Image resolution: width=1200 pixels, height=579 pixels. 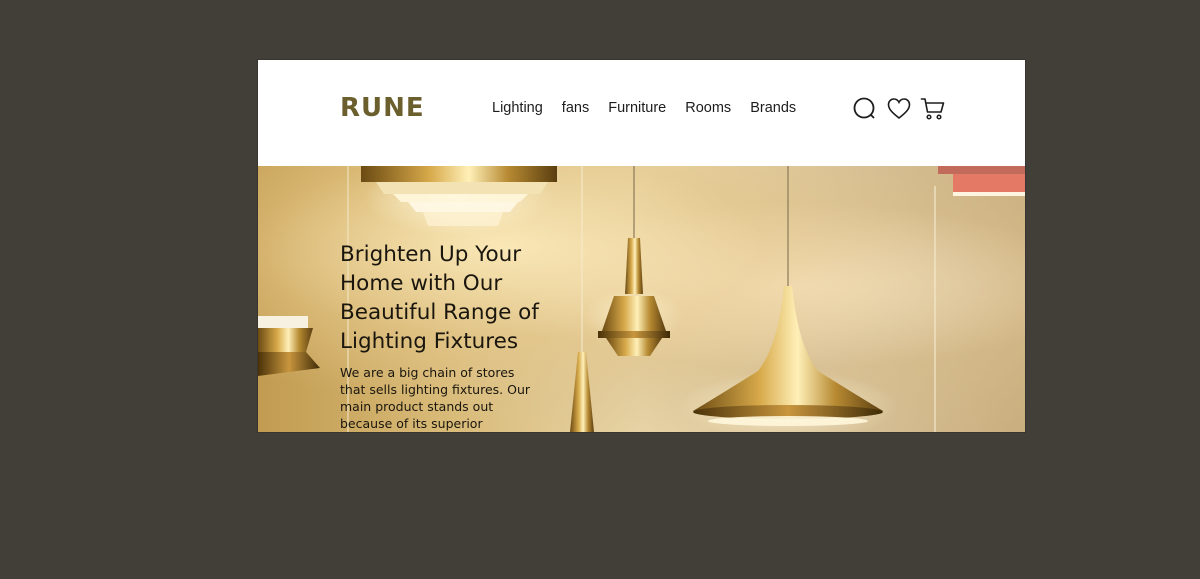 What do you see at coordinates (637, 108) in the screenshot?
I see `nav-item-furniture: Furniture` at bounding box center [637, 108].